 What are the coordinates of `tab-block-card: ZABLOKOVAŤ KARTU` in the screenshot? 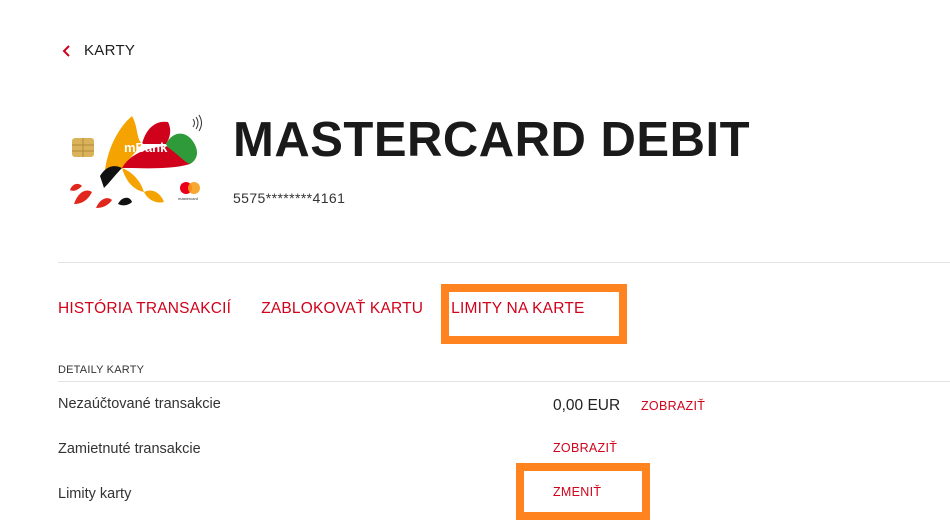 It's located at (342, 309).